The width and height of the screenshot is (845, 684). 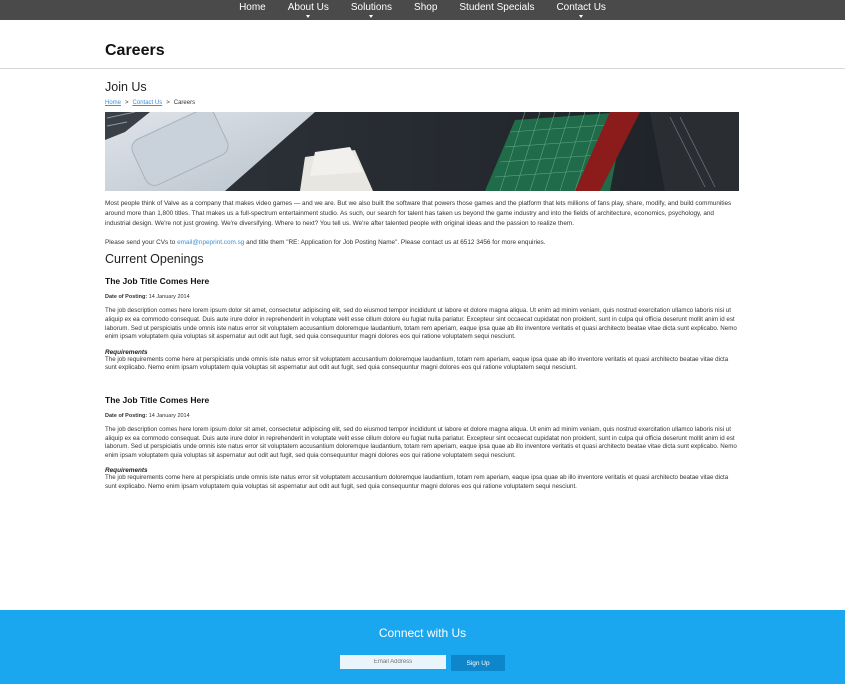 I want to click on nav-label: Contact Us, so click(x=581, y=7).